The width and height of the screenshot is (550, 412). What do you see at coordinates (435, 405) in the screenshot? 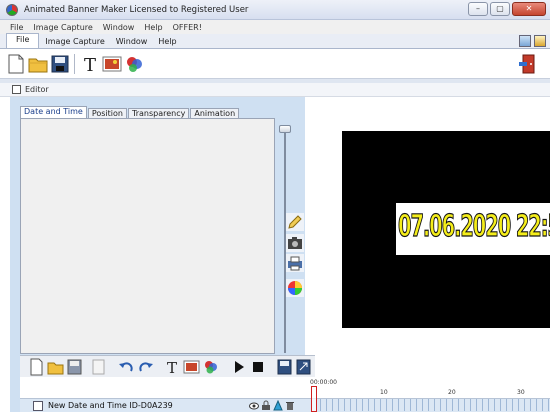
I see `timeline-track` at bounding box center [435, 405].